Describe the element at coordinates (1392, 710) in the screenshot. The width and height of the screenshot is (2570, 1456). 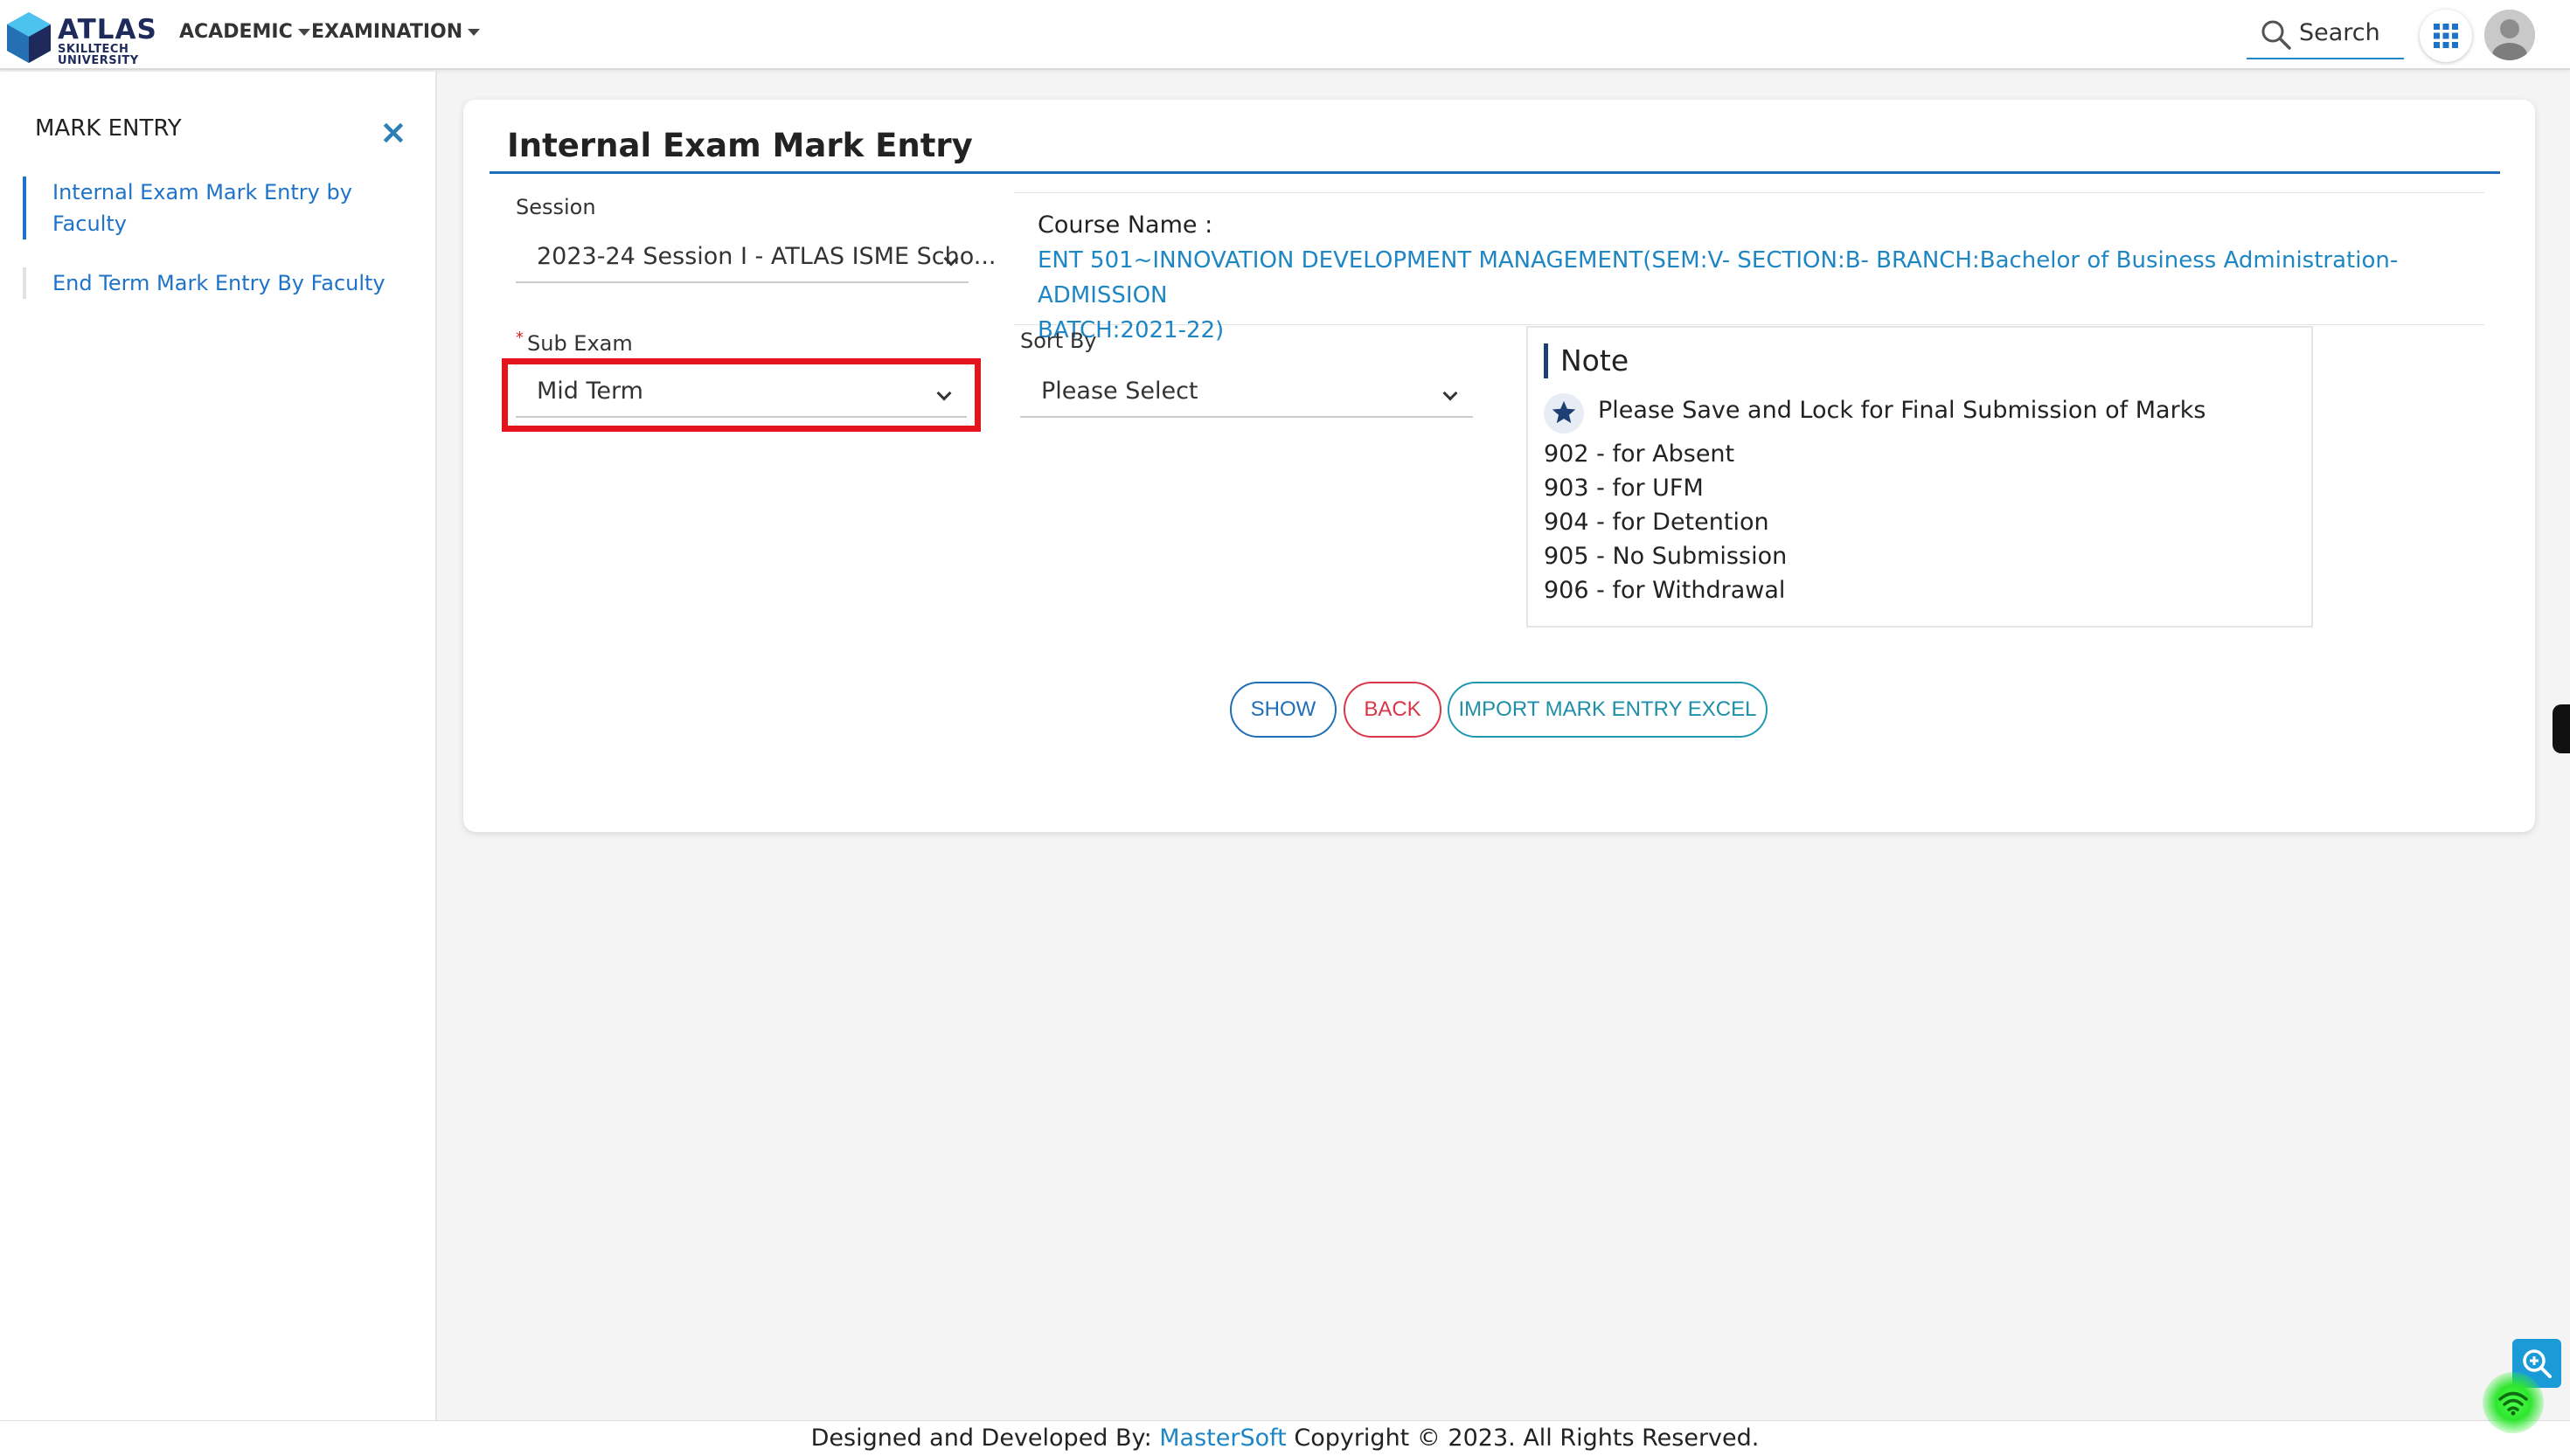
I see `back-button: BACK` at that location.